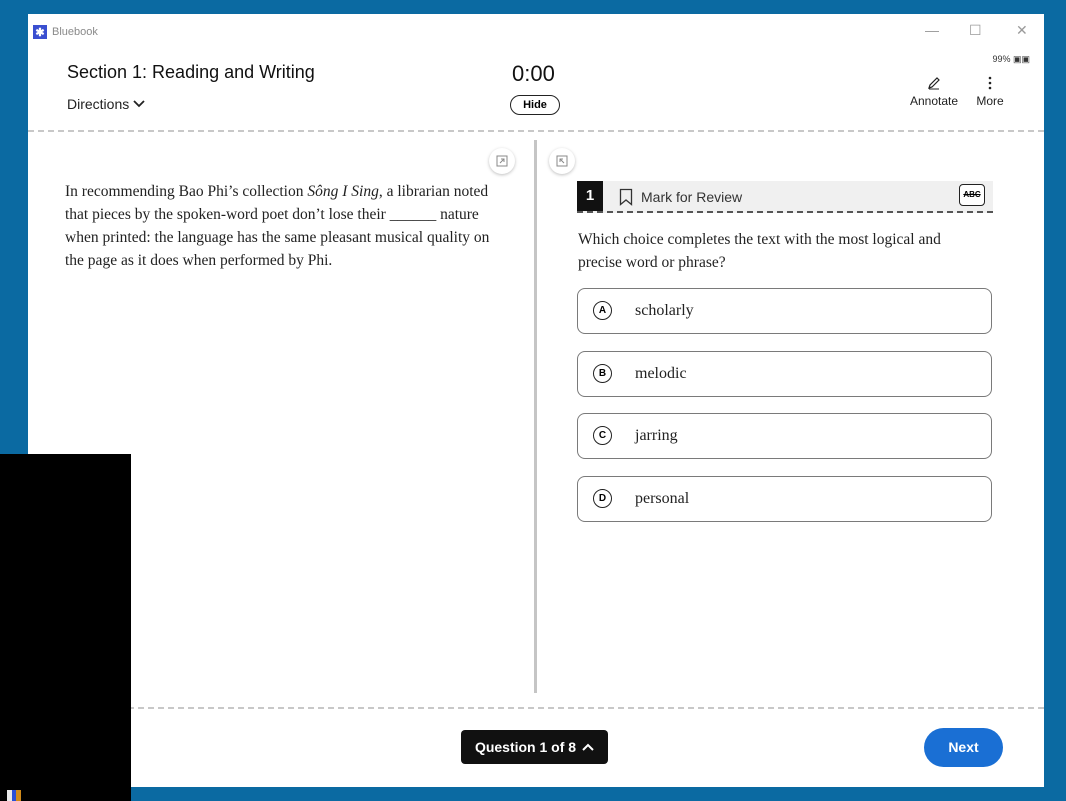 Image resolution: width=1066 pixels, height=801 pixels. Describe the element at coordinates (533, 73) in the screenshot. I see `timer: 0:00` at that location.